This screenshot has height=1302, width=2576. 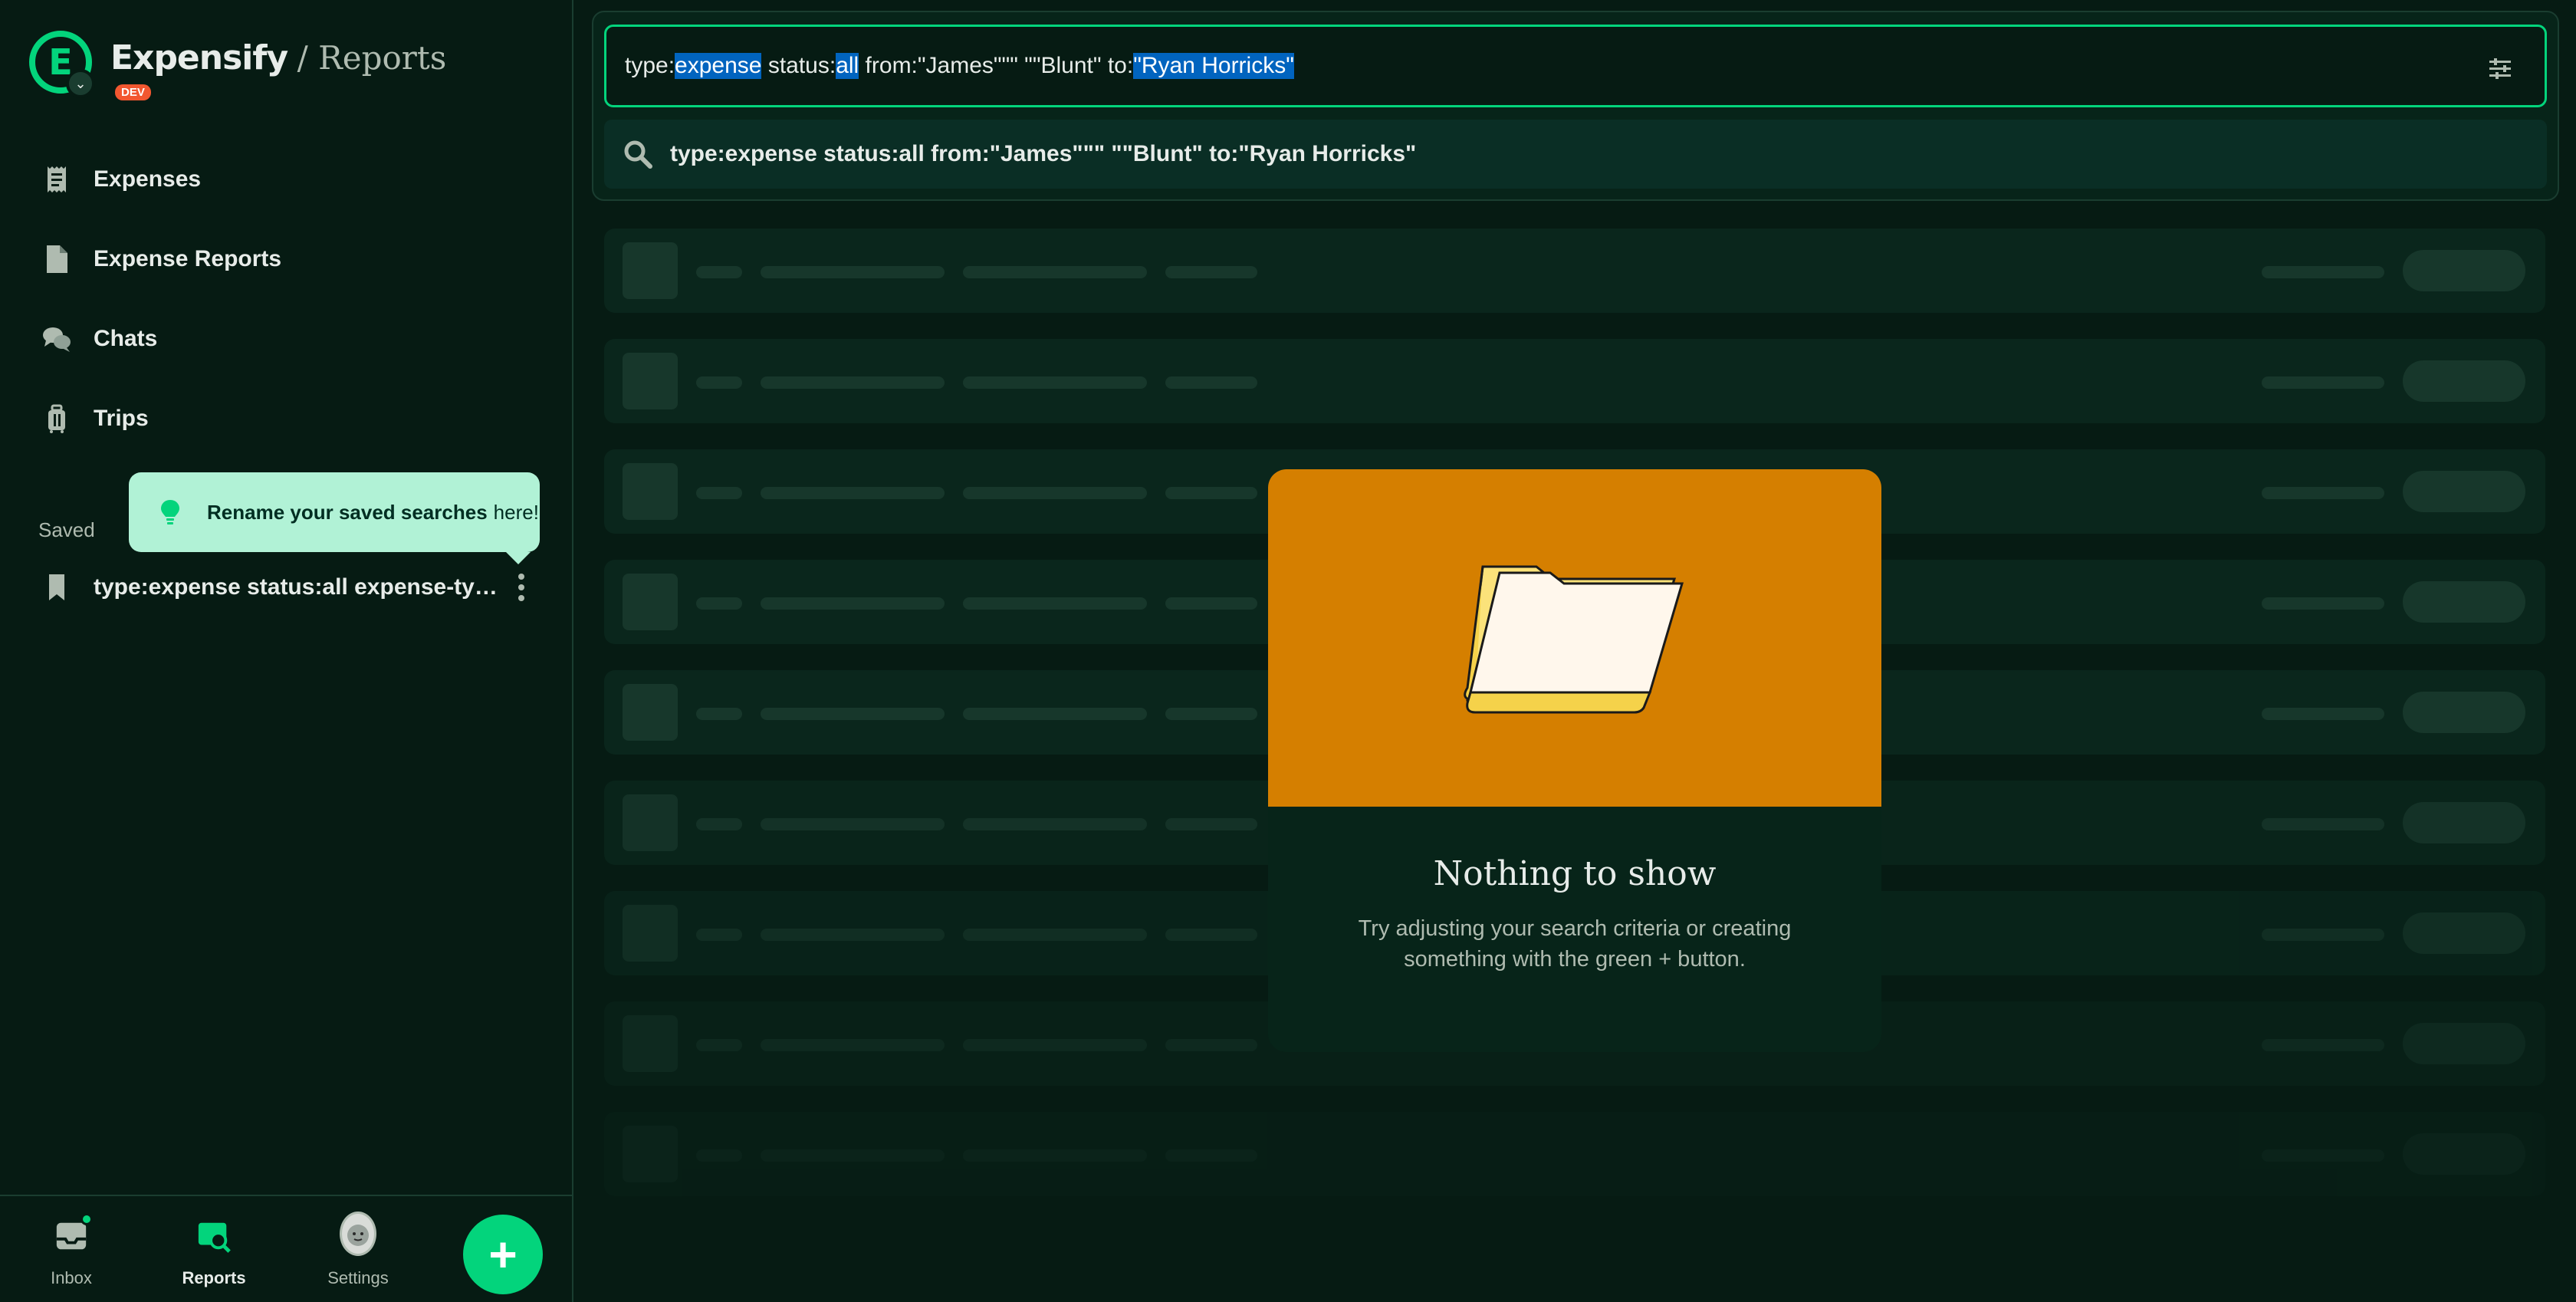 I want to click on reports-search-icon, so click(x=214, y=1236).